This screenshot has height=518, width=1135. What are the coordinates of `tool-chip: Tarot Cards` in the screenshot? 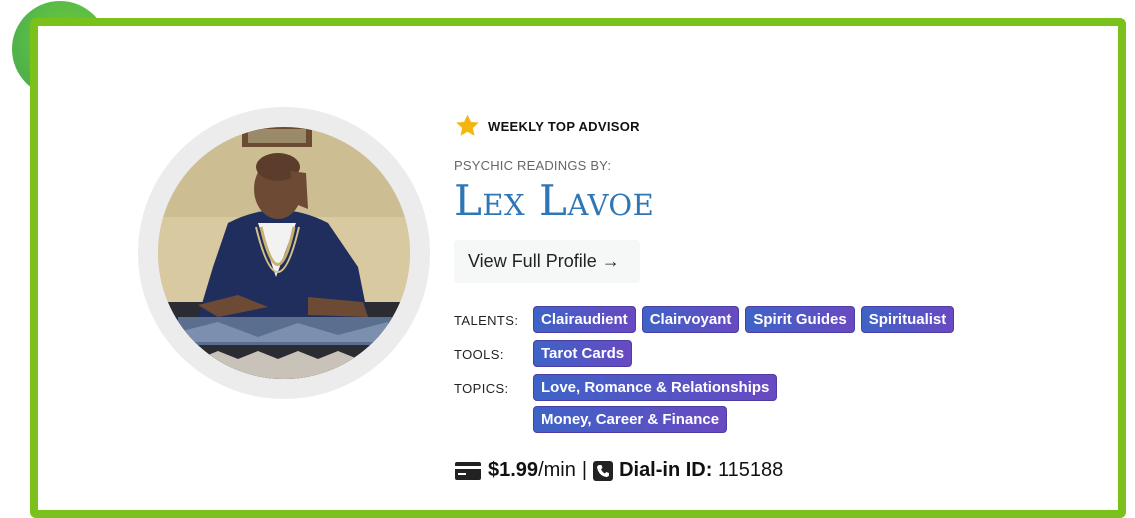 It's located at (583, 353).